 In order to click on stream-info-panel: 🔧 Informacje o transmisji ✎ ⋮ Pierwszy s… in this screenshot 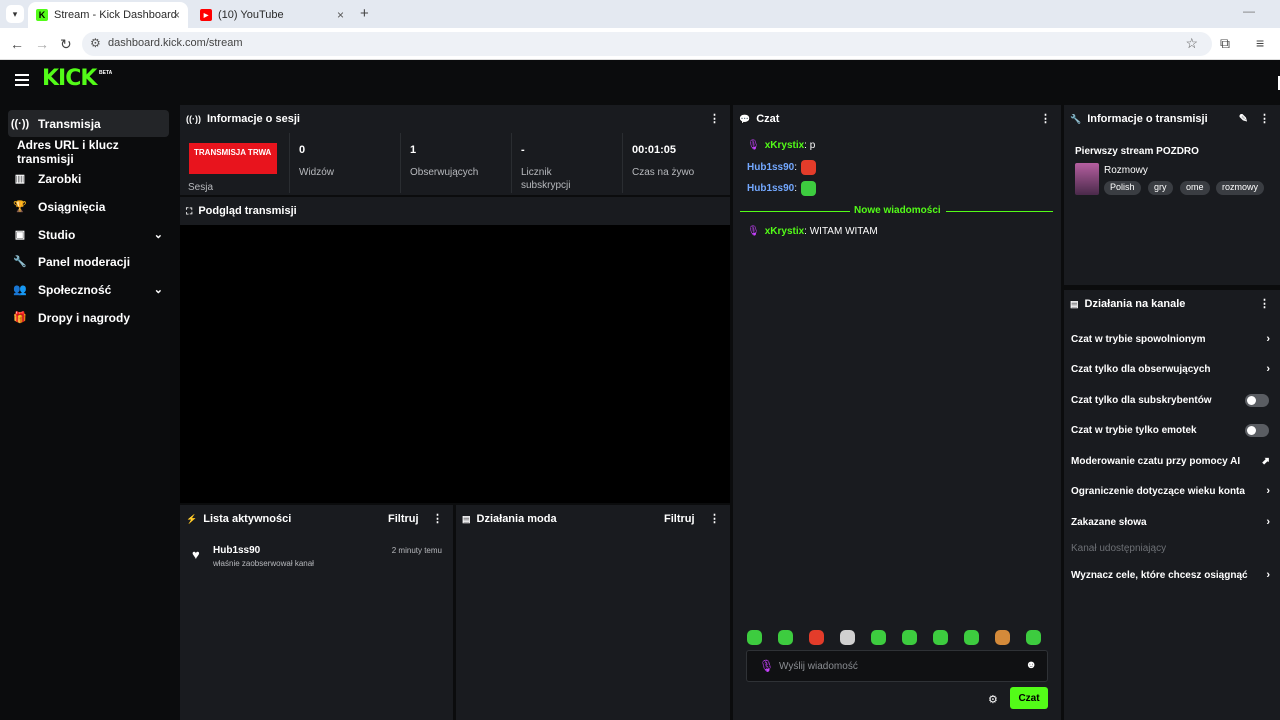, I will do `click(1172, 195)`.